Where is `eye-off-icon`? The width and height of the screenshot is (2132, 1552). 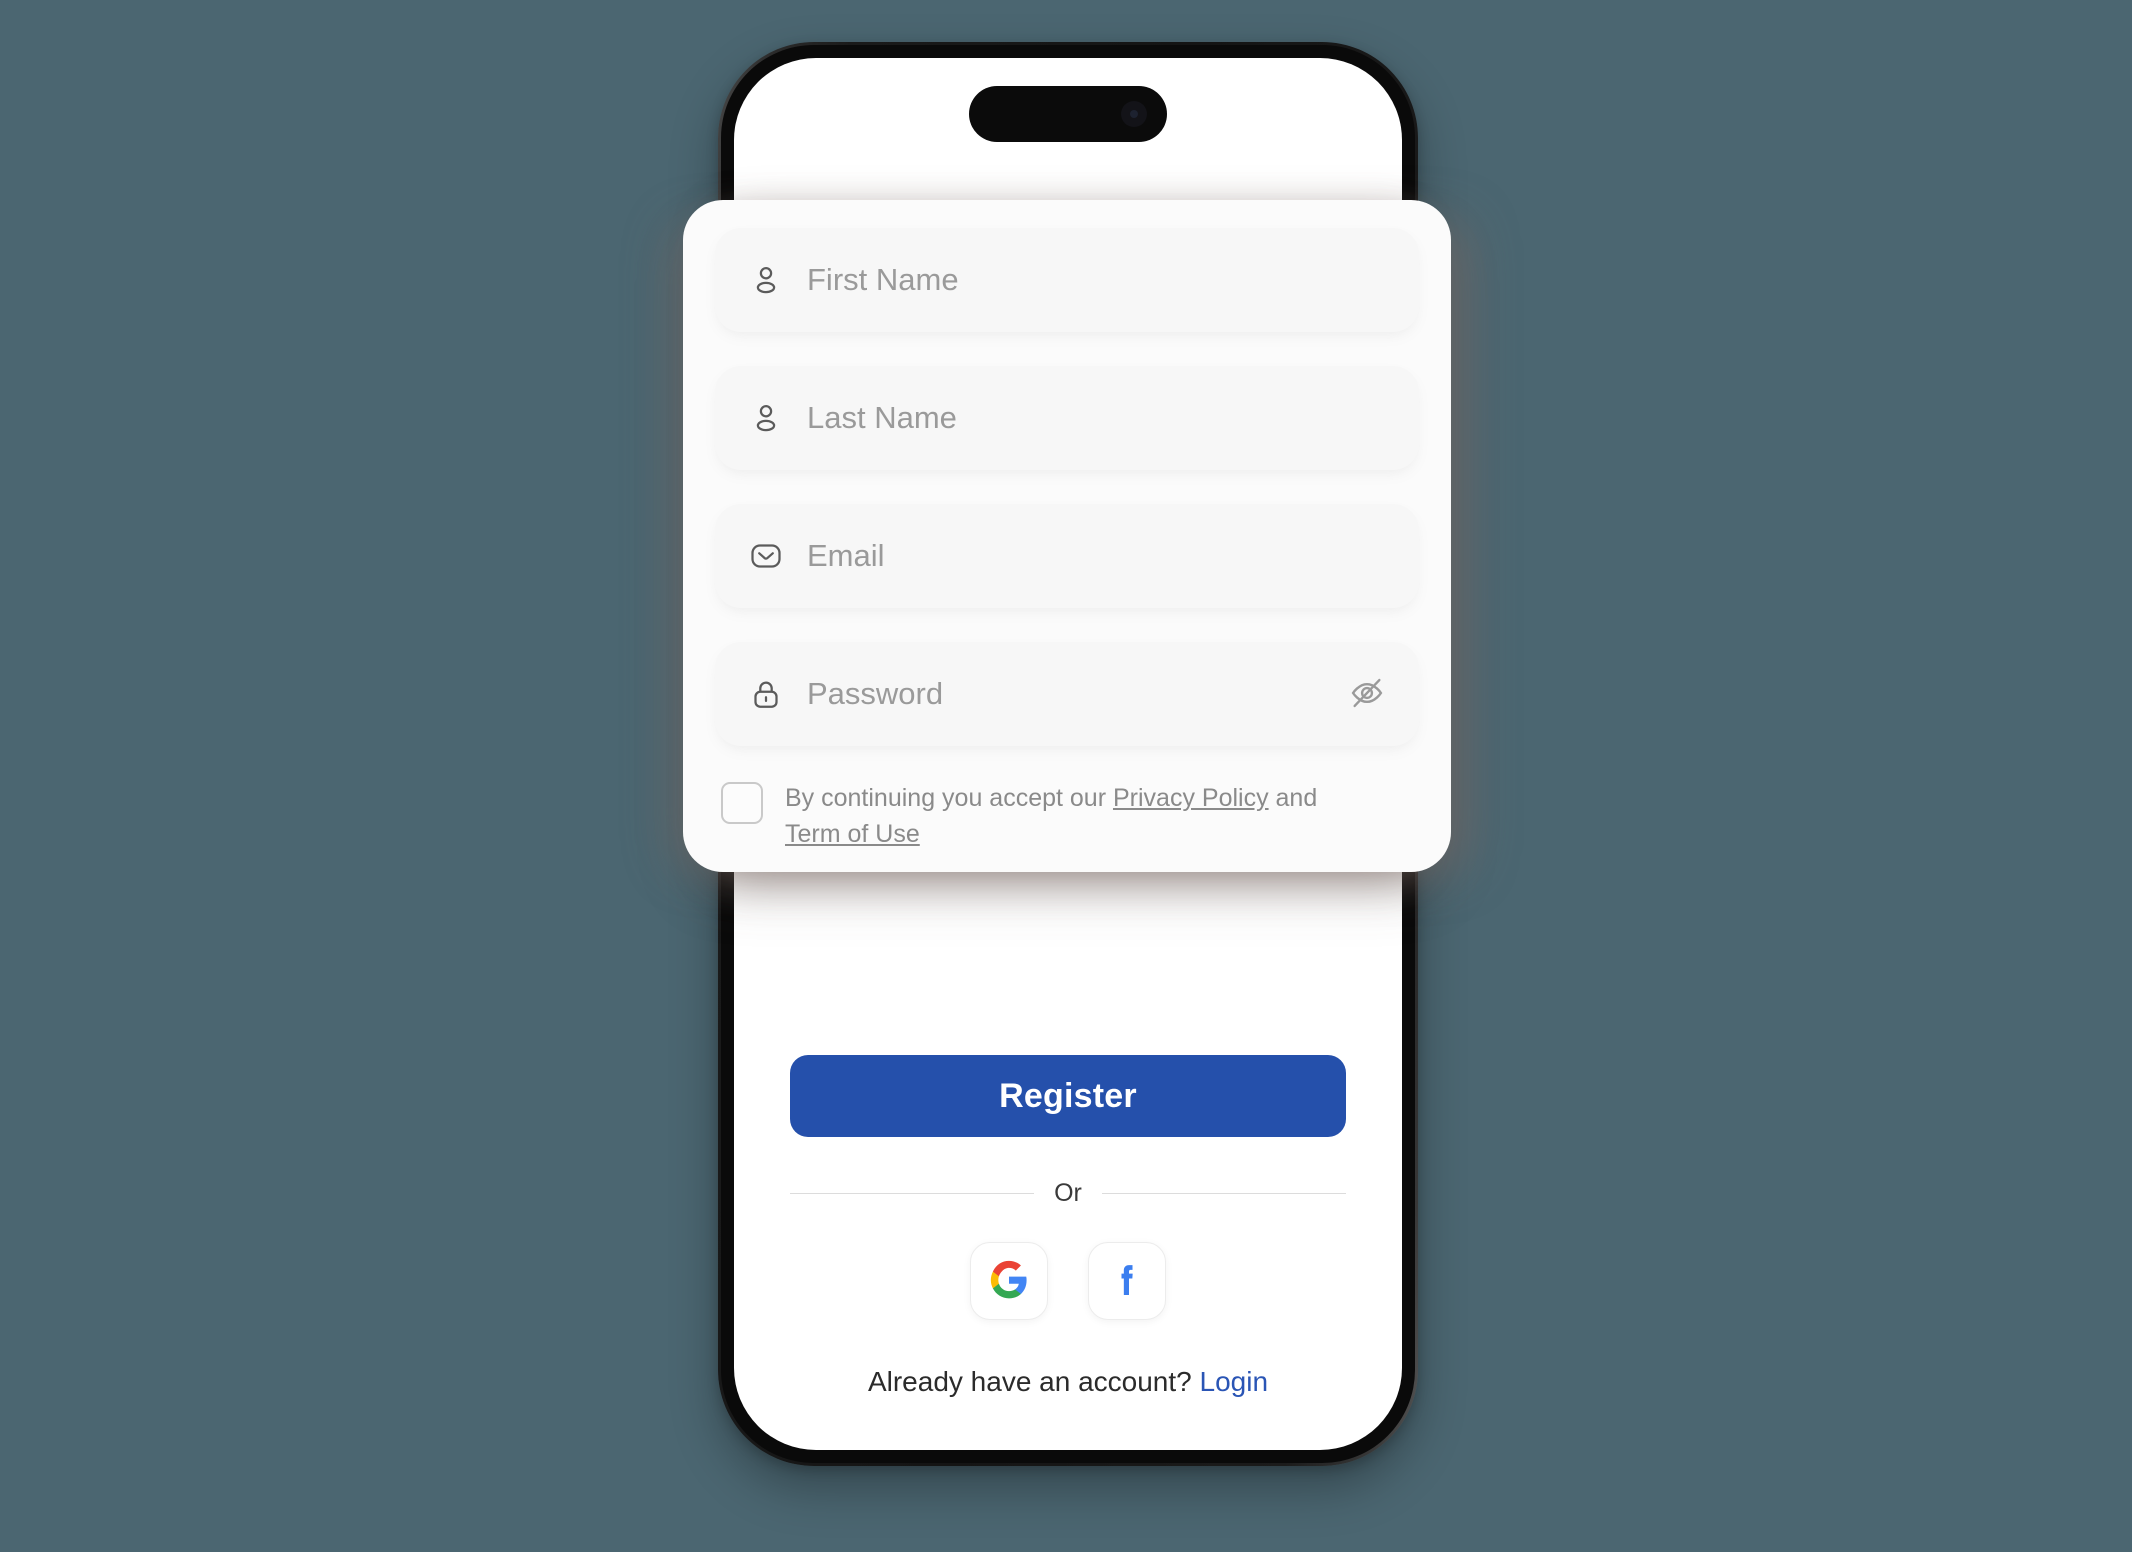 eye-off-icon is located at coordinates (1367, 694).